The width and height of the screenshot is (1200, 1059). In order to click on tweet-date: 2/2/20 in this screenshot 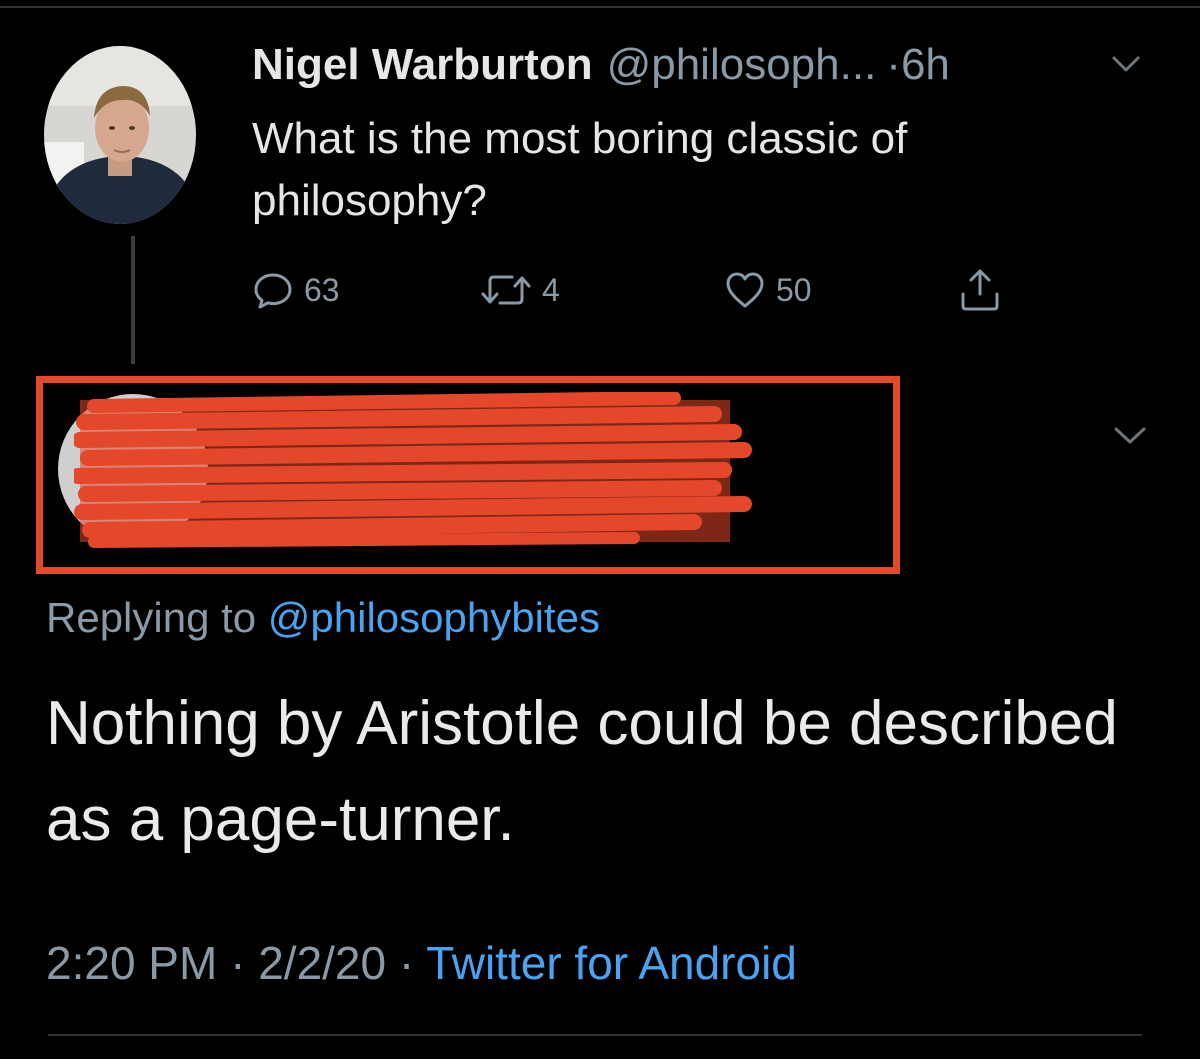, I will do `click(322, 963)`.